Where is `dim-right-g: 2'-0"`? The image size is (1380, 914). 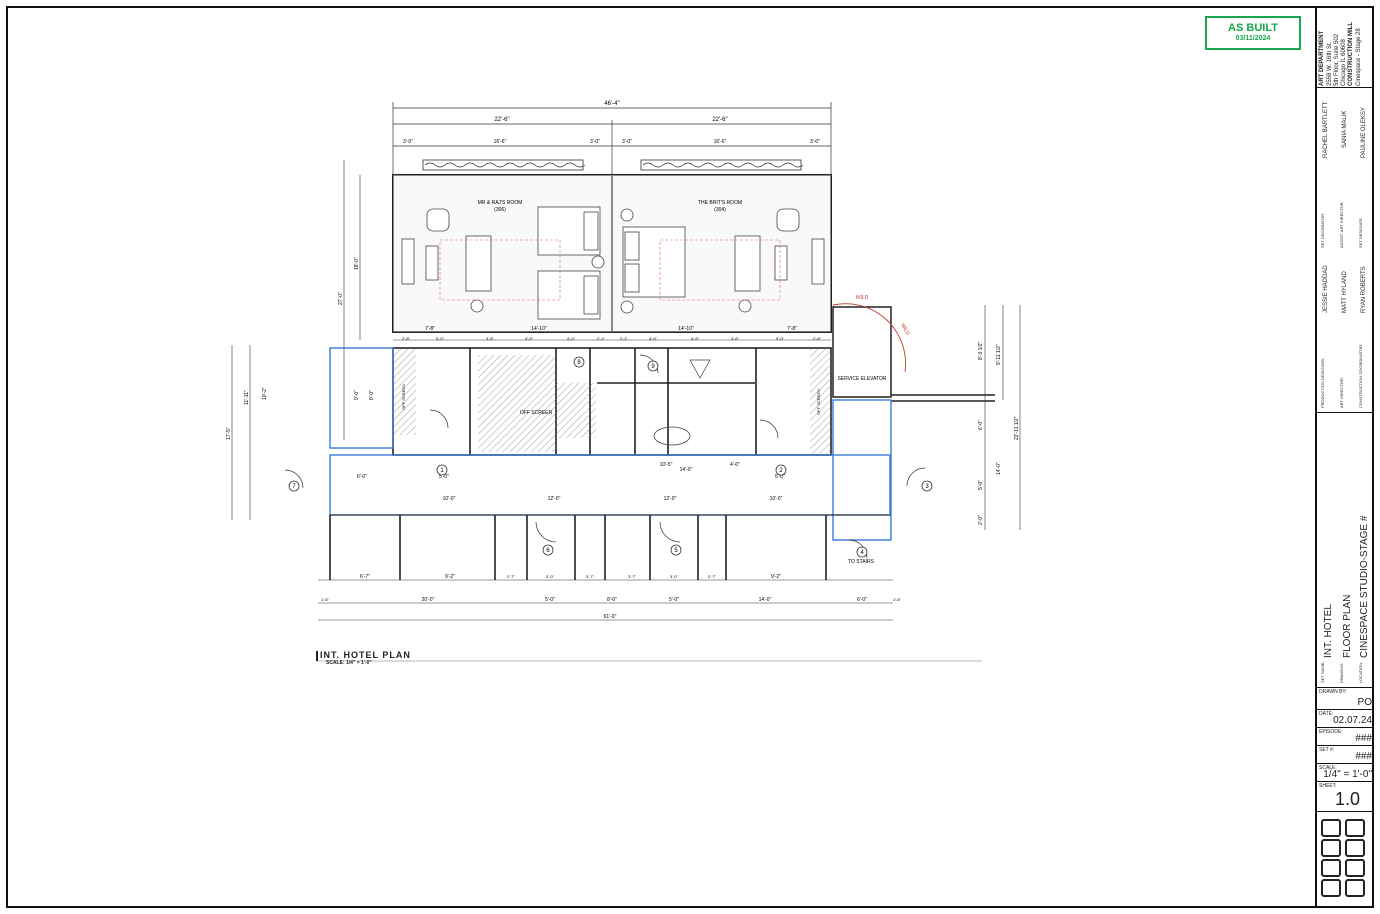
dim-right-g: 2'-0" is located at coordinates (981, 520).